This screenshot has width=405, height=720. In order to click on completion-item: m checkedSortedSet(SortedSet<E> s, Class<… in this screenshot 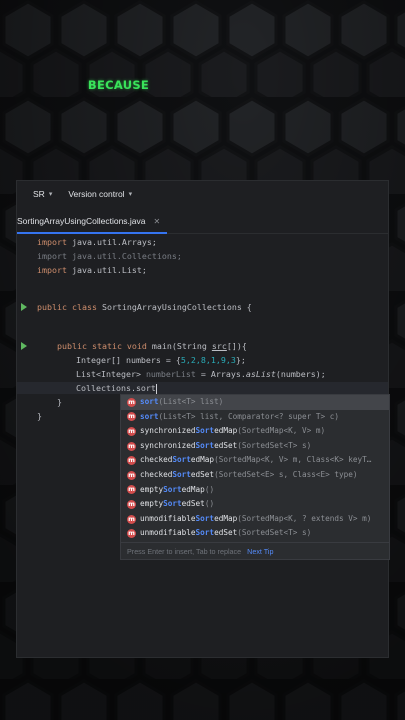, I will do `click(255, 475)`.